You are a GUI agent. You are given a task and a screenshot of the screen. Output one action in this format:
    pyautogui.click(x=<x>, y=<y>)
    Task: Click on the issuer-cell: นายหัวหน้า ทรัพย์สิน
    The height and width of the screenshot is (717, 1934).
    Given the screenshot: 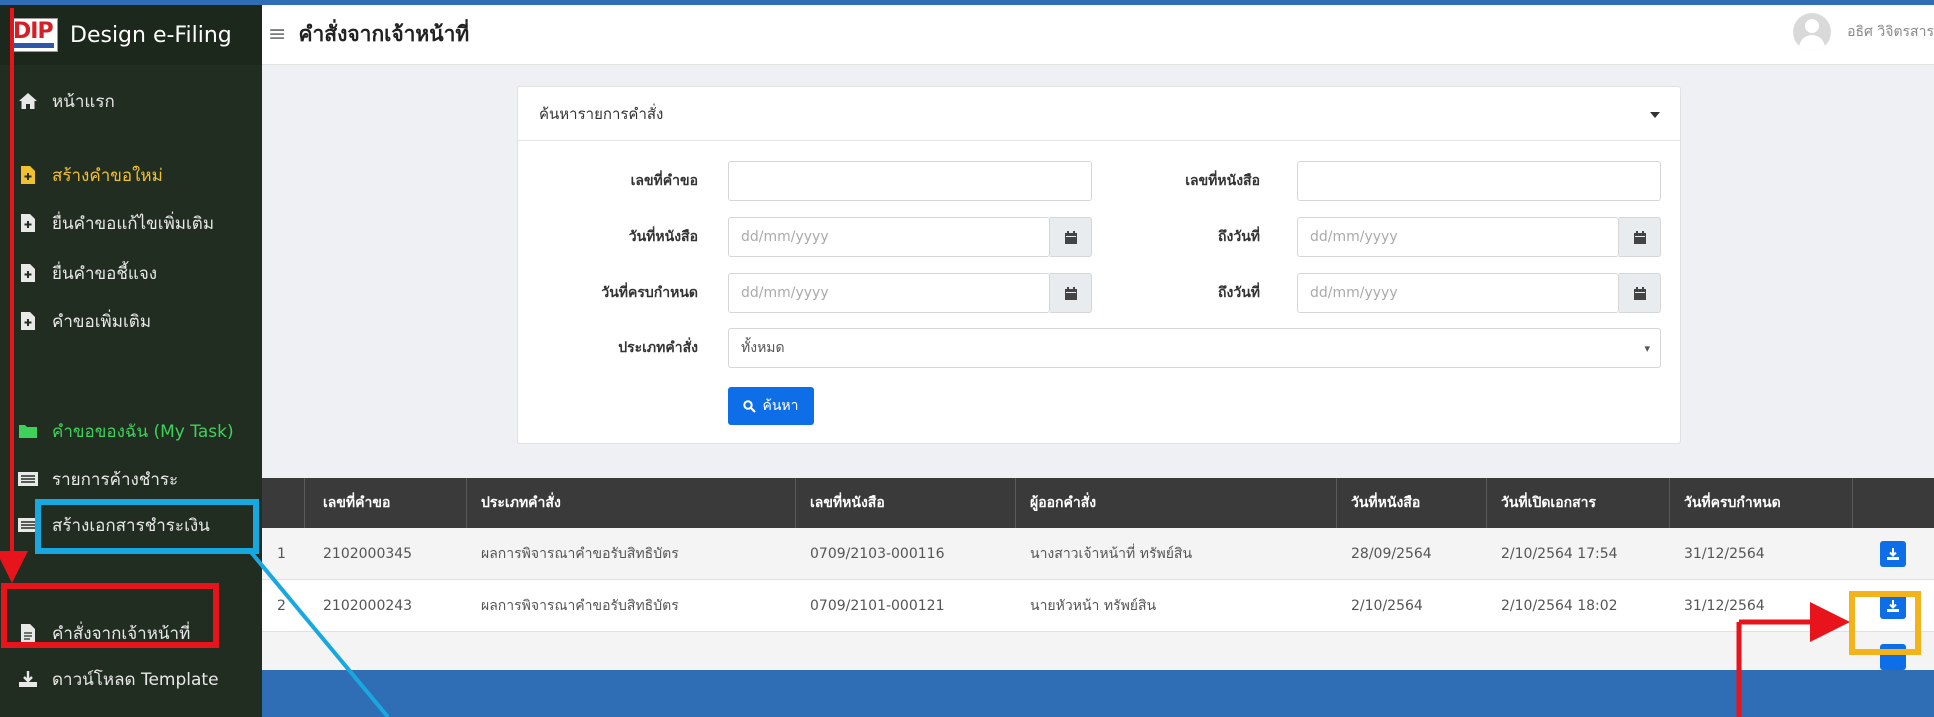 What is the action you would take?
    pyautogui.click(x=1093, y=605)
    